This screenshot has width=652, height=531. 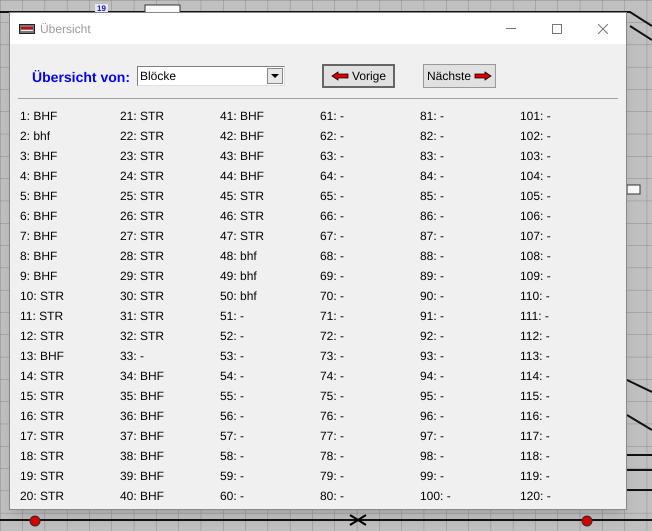 What do you see at coordinates (332, 316) in the screenshot?
I see `block-entry: 71: -` at bounding box center [332, 316].